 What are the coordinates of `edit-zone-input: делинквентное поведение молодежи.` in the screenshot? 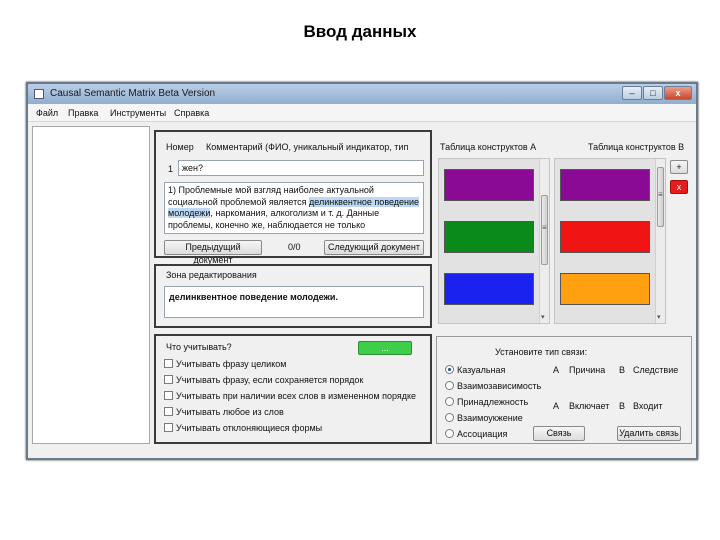 It's located at (294, 302).